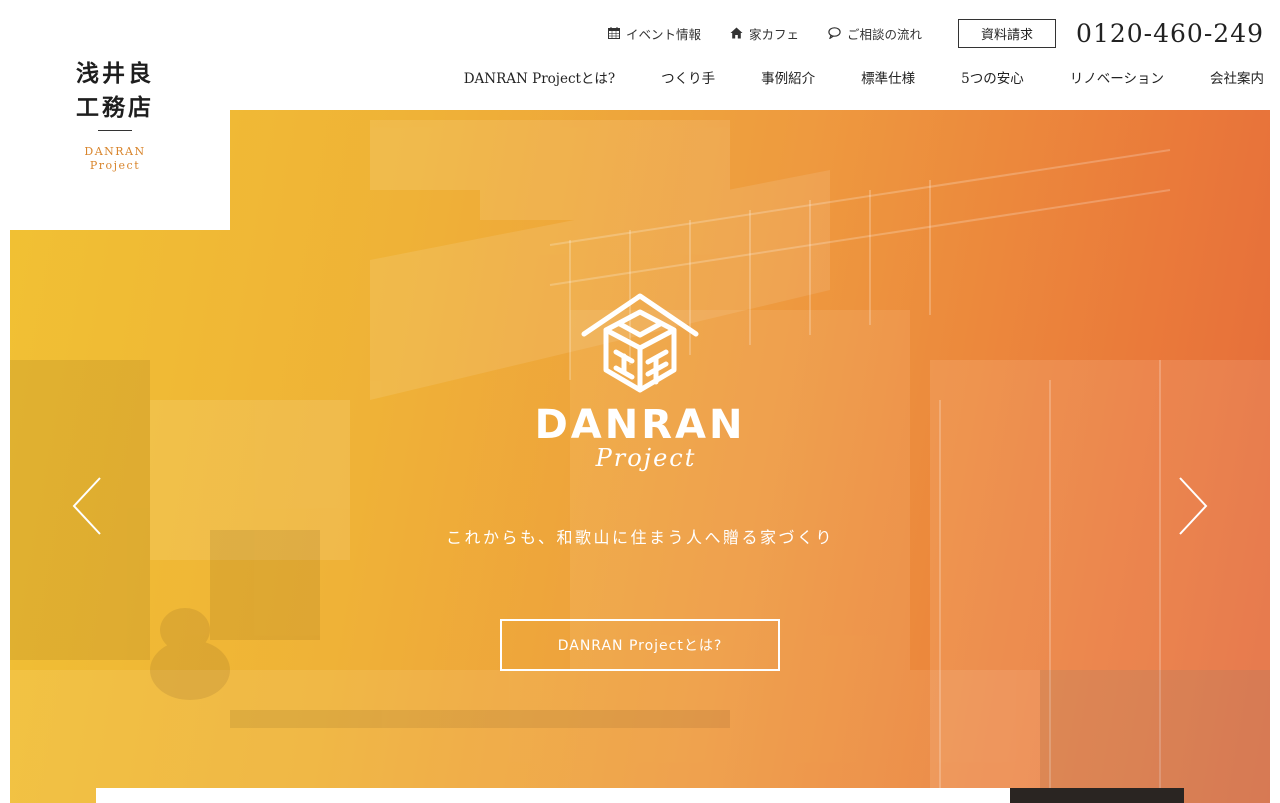 The width and height of the screenshot is (1280, 803). Describe the element at coordinates (640, 343) in the screenshot. I see `danran-house-logo-icon` at that location.